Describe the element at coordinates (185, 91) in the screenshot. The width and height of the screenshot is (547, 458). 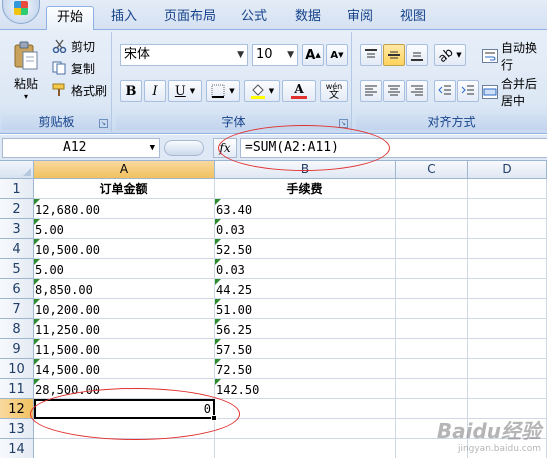
I see `underline-button: U ▼` at that location.